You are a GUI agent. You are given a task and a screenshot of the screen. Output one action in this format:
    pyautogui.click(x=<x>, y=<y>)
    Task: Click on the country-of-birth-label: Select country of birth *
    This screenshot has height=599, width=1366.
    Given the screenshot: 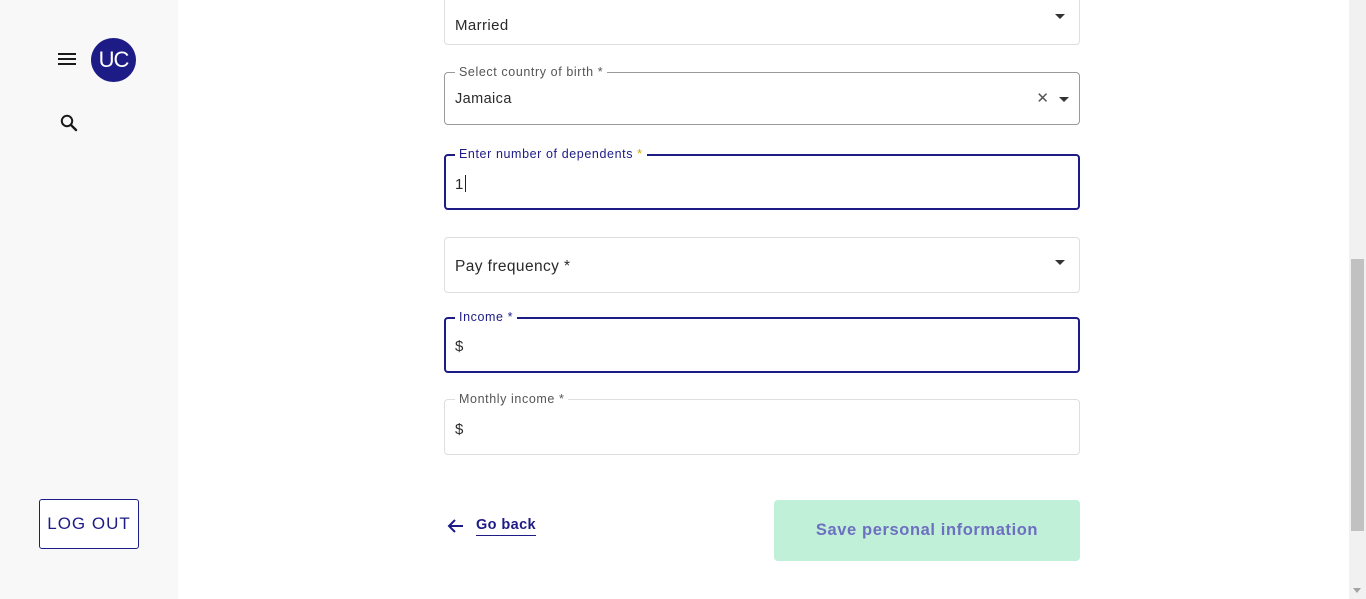 What is the action you would take?
    pyautogui.click(x=531, y=72)
    